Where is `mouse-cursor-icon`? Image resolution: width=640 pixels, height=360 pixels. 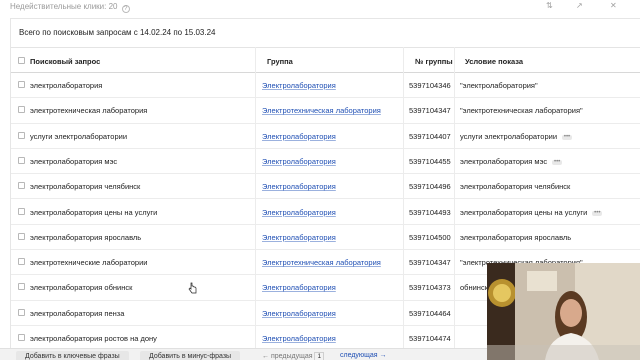
mouse-cursor-icon is located at coordinates (192, 288).